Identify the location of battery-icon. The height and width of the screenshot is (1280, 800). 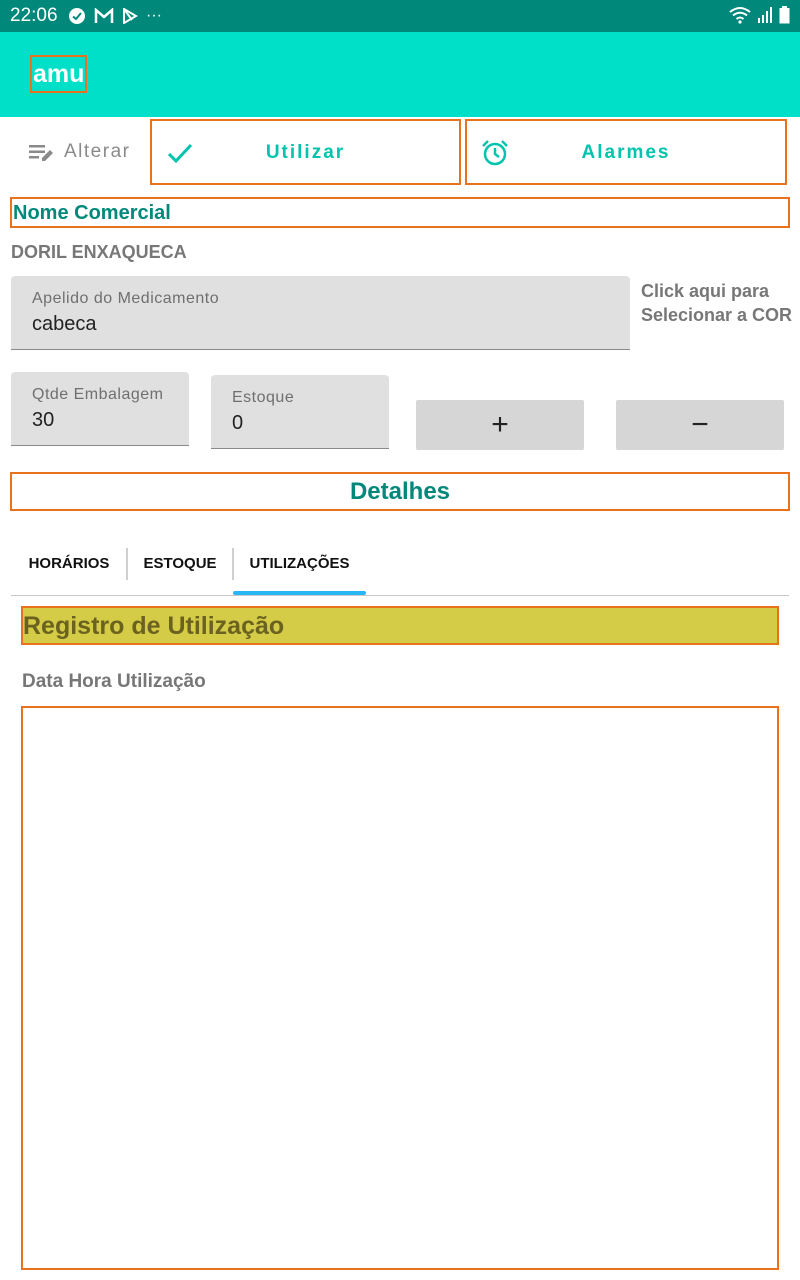
(784, 15).